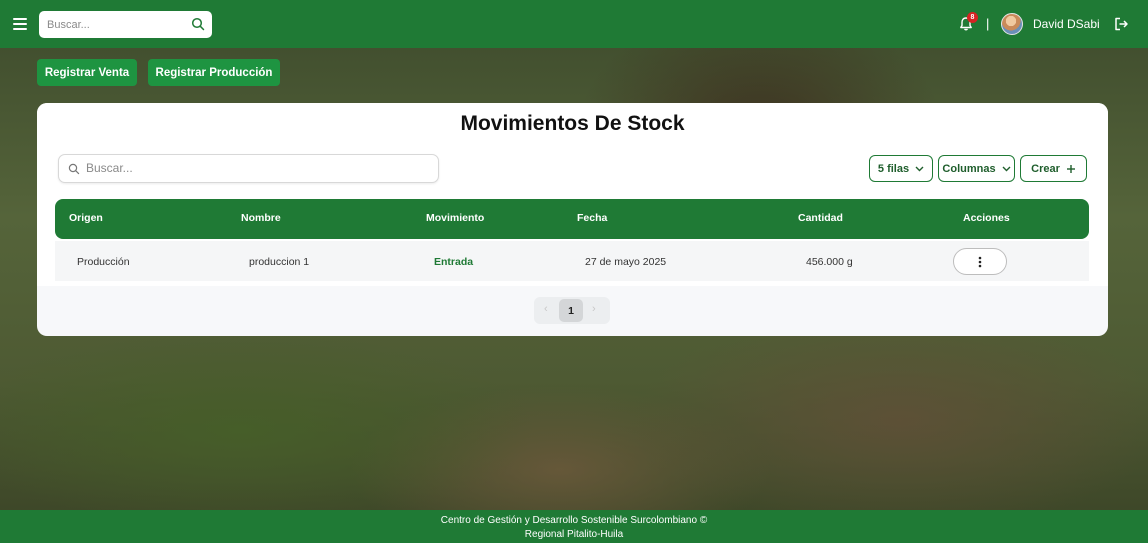  Describe the element at coordinates (454, 262) in the screenshot. I see `cell-movimiento: Entrada` at that location.